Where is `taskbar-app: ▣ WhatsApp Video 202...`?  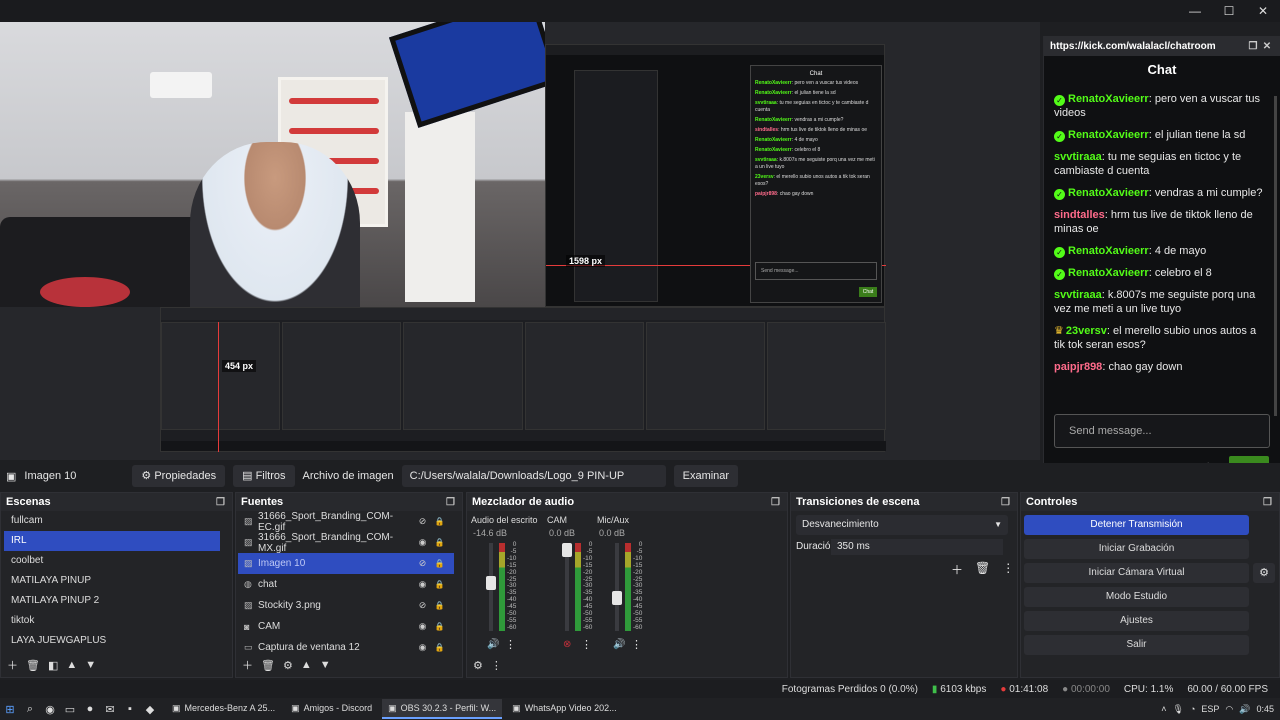
taskbar-app: ▣ WhatsApp Video 202... is located at coordinates (564, 709).